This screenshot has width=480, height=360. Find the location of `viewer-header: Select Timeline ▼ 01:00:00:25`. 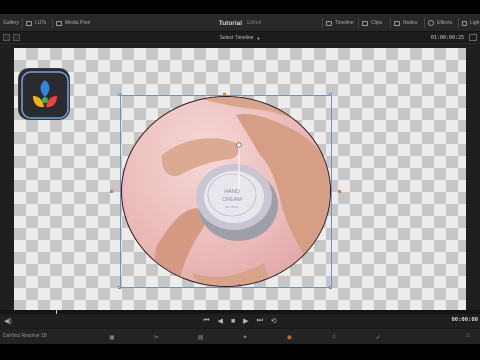

viewer-header: Select Timeline ▼ 01:00:00:25 is located at coordinates (240, 38).